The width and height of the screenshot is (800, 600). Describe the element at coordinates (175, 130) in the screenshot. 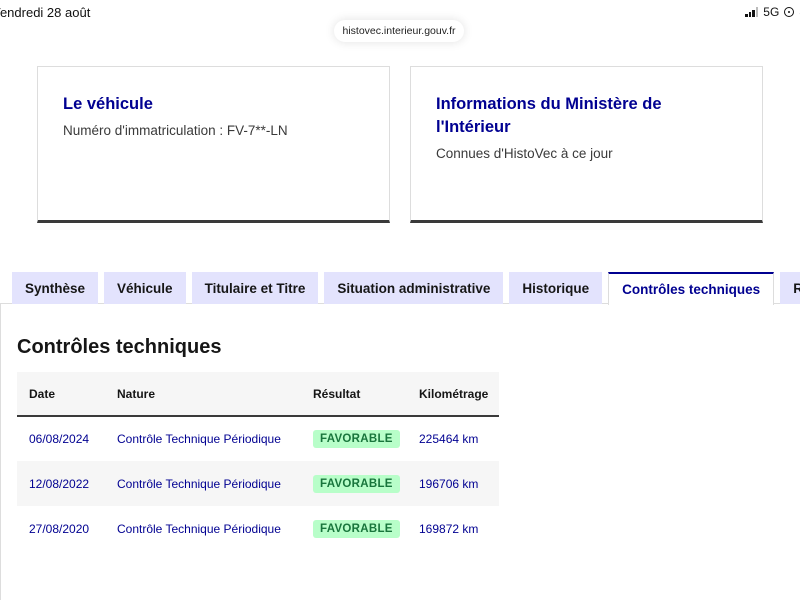

I see `registration-number: Numéro d'immatriculation : FV-7**-LN` at that location.